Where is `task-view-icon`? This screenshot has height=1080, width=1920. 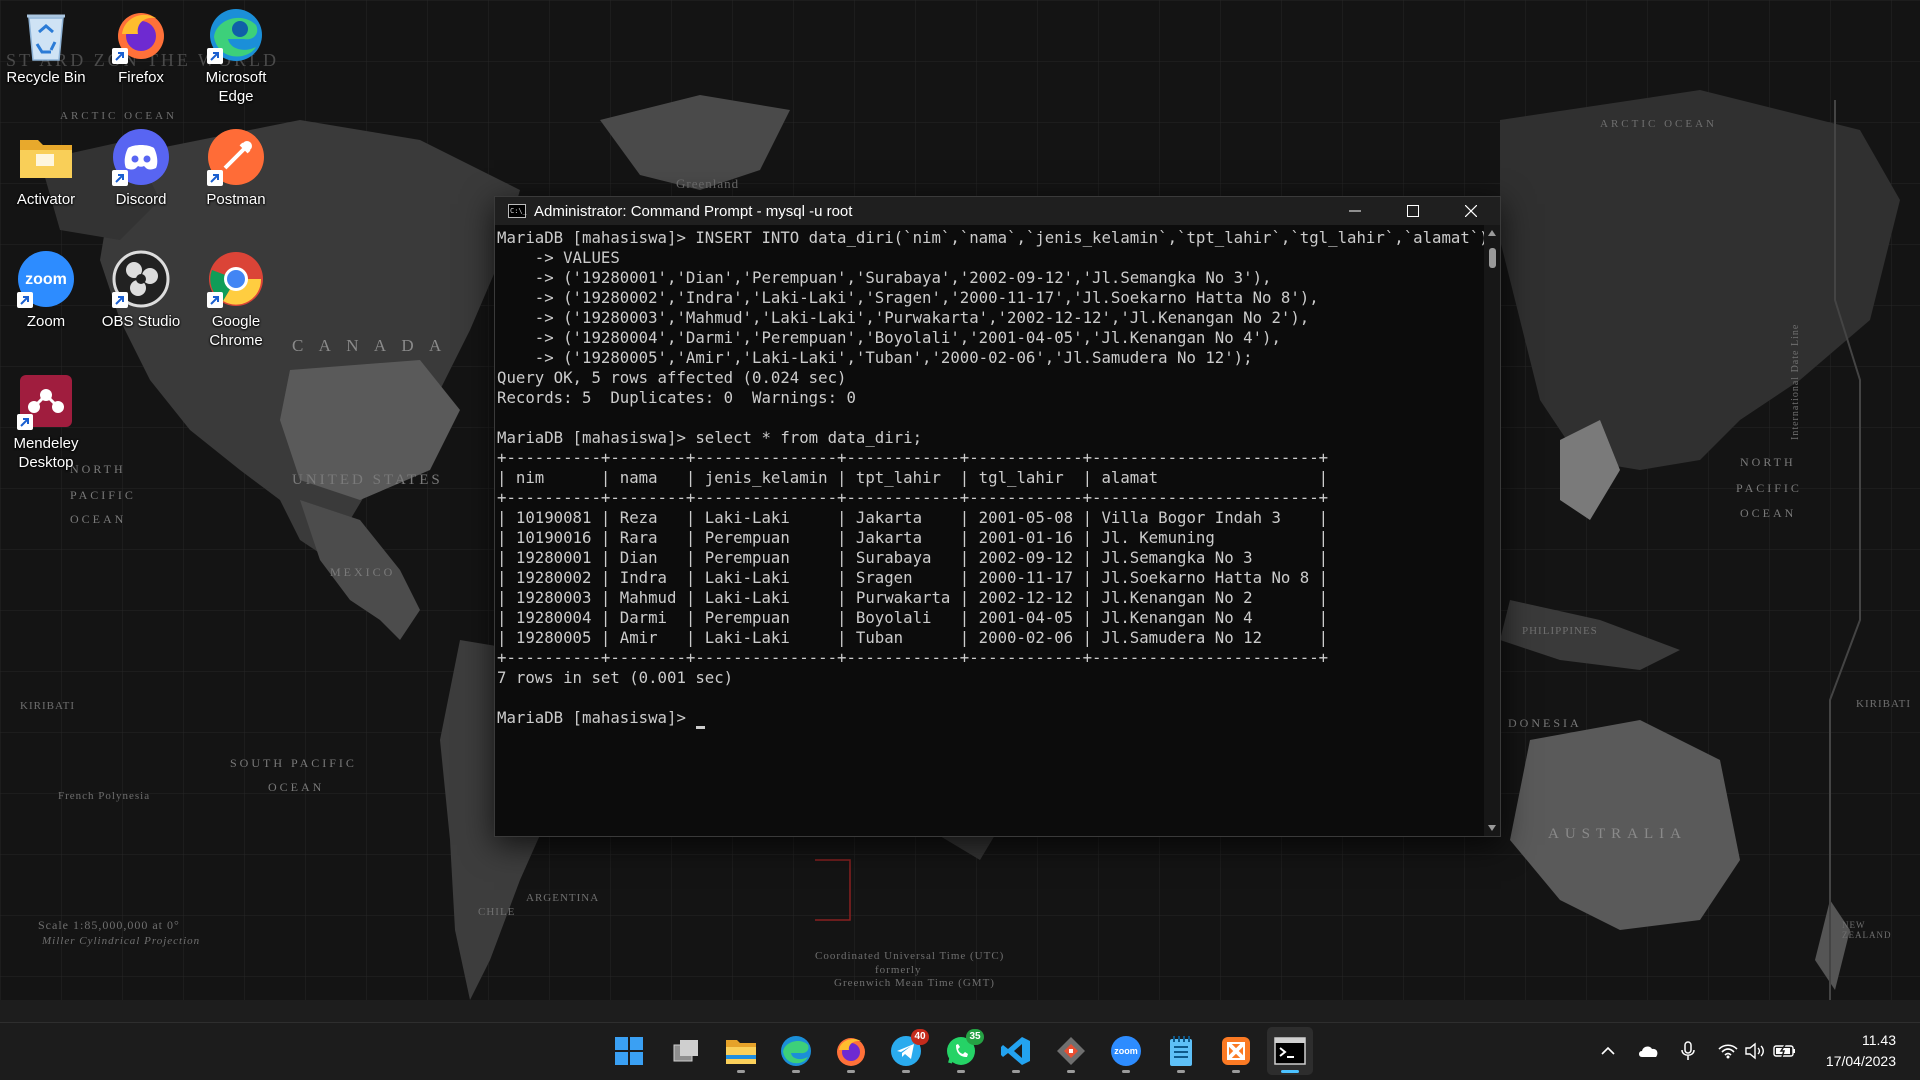 task-view-icon is located at coordinates (685, 1051).